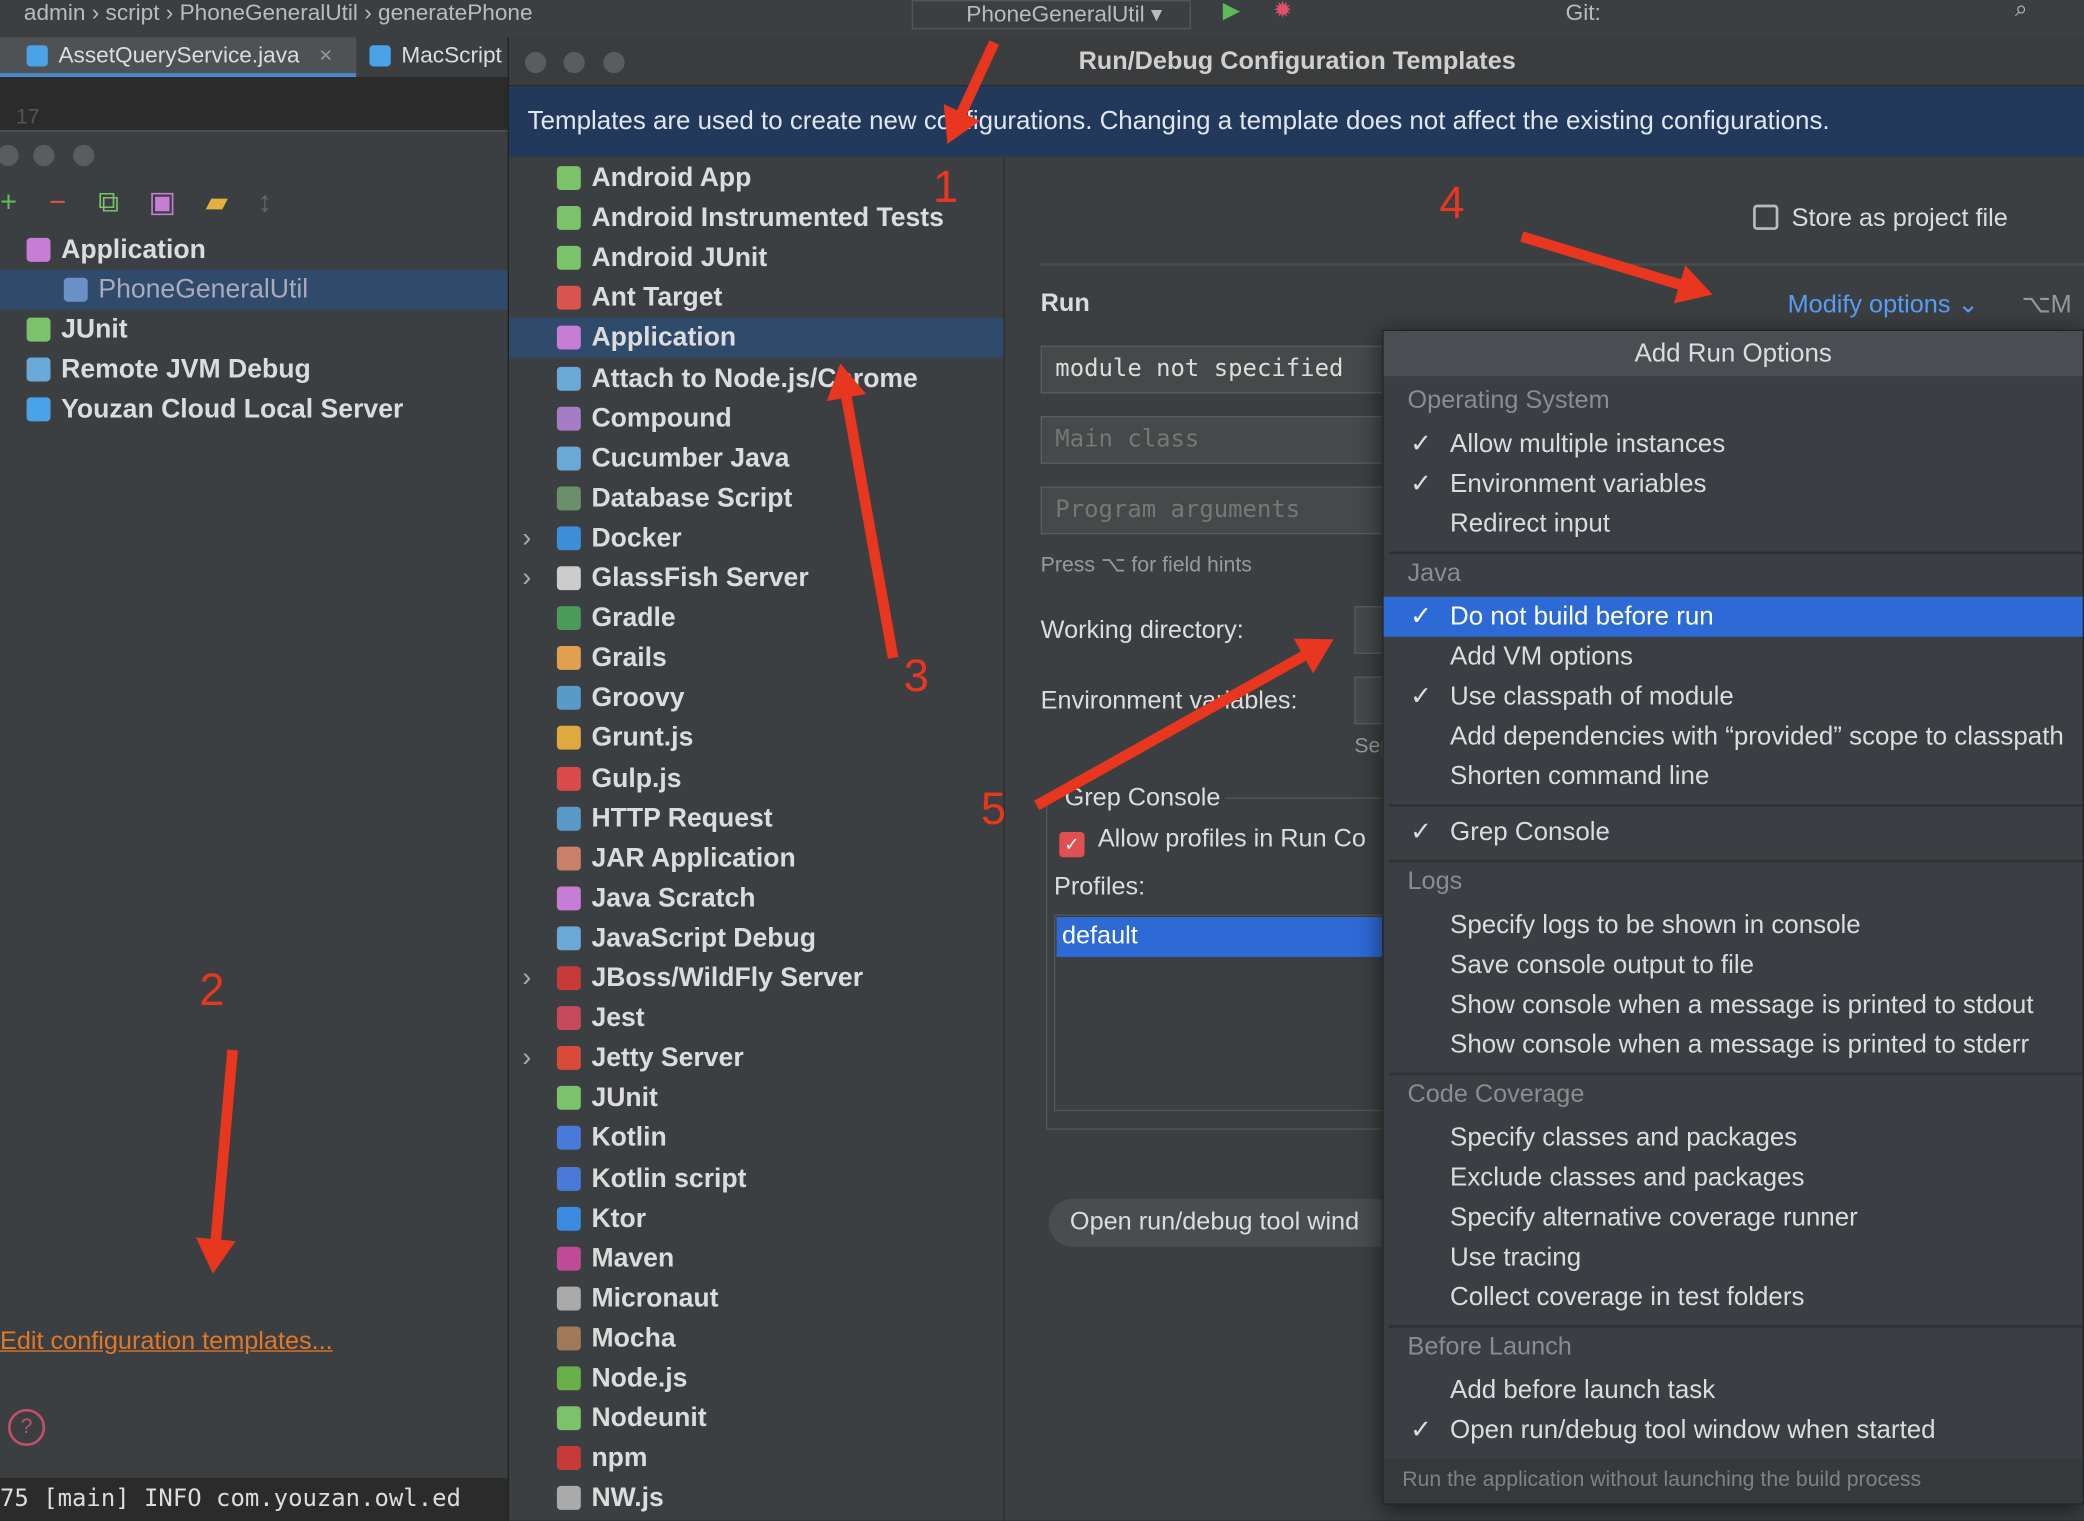 The width and height of the screenshot is (2084, 1521). Describe the element at coordinates (756, 378) in the screenshot. I see `template-item: Attach to Node.js/Chrome` at that location.